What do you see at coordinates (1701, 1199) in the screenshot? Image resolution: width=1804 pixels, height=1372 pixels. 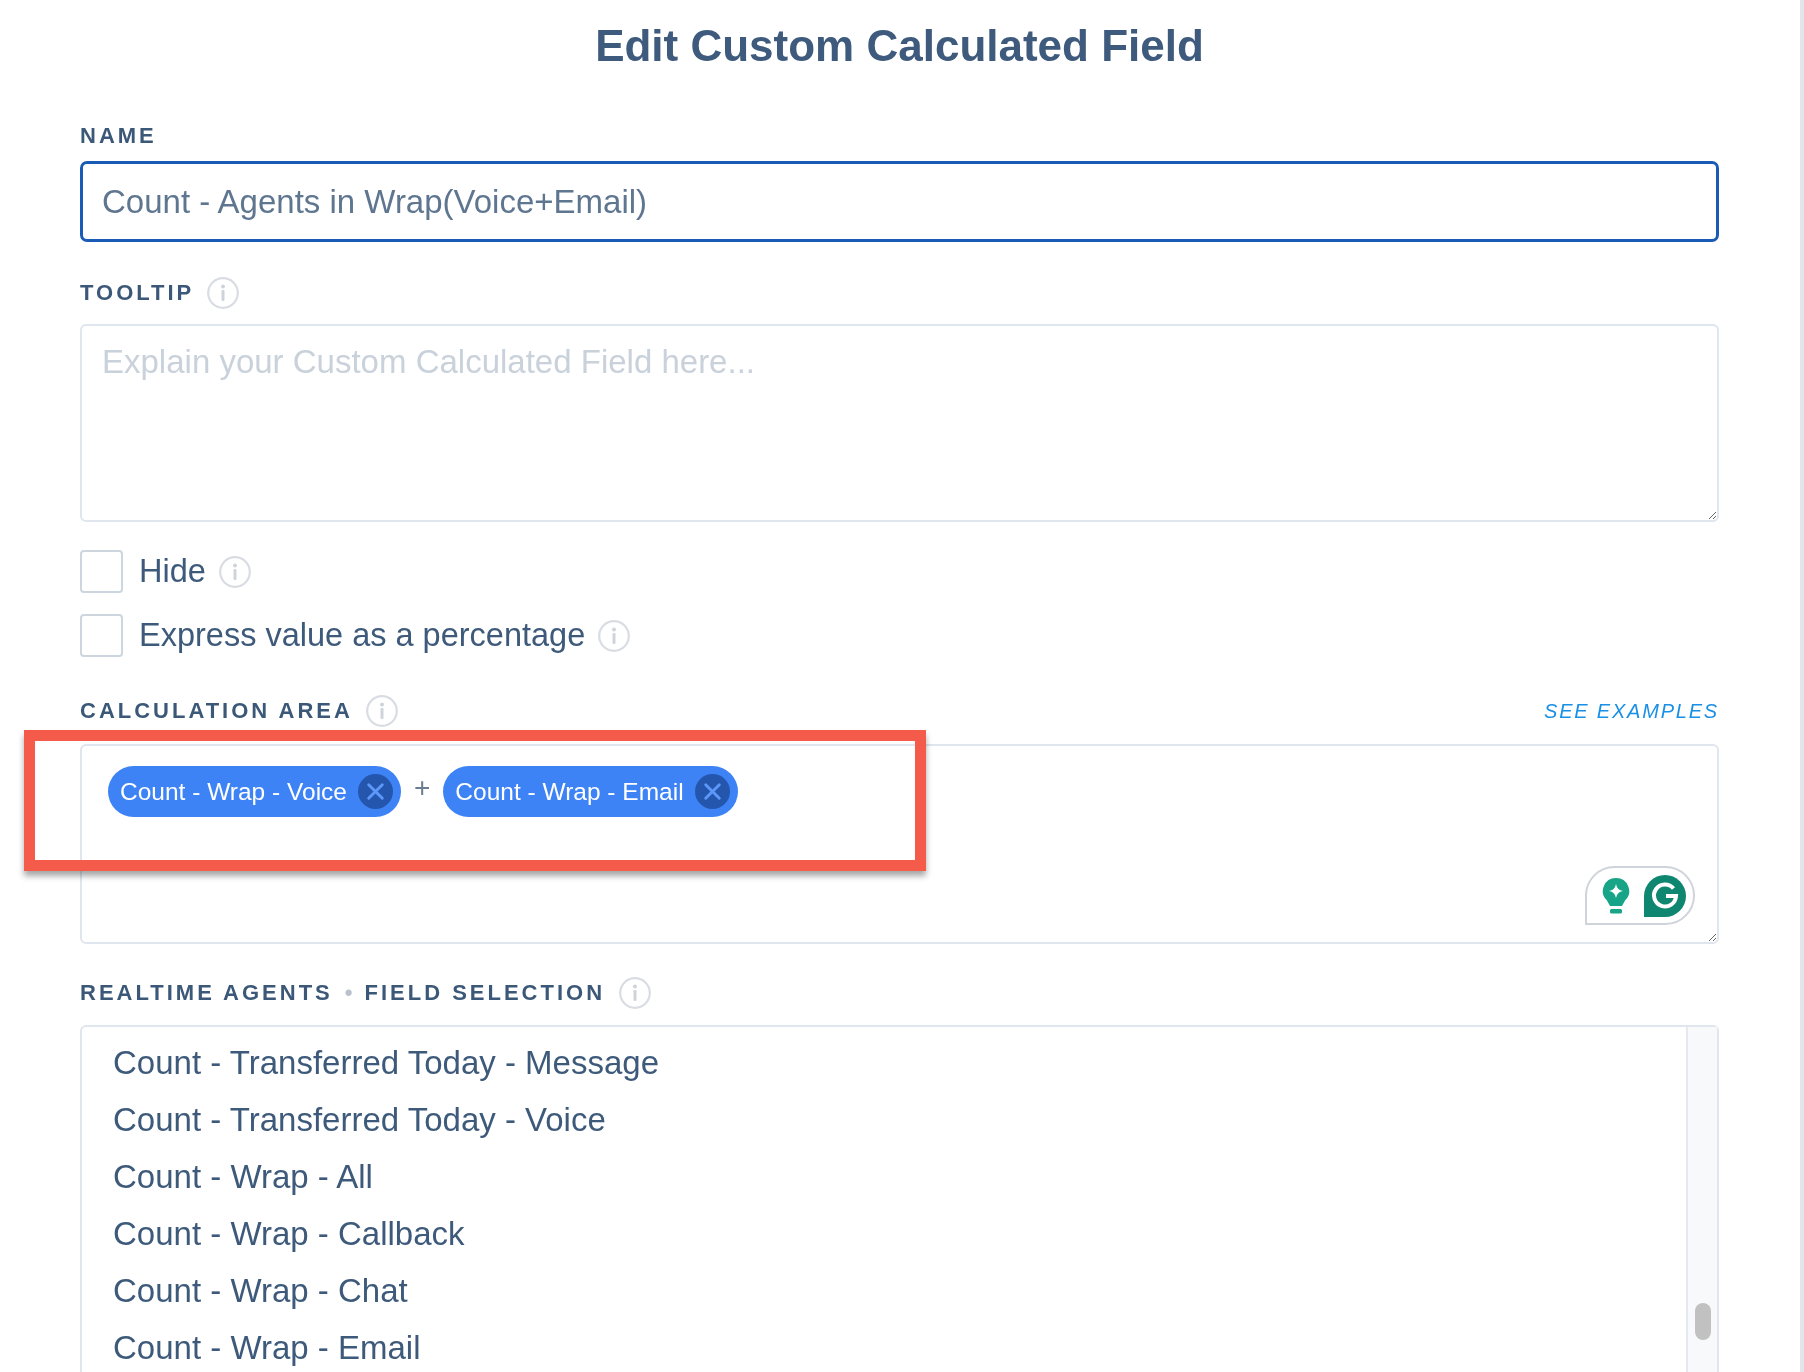 I see `scrollbar-track` at bounding box center [1701, 1199].